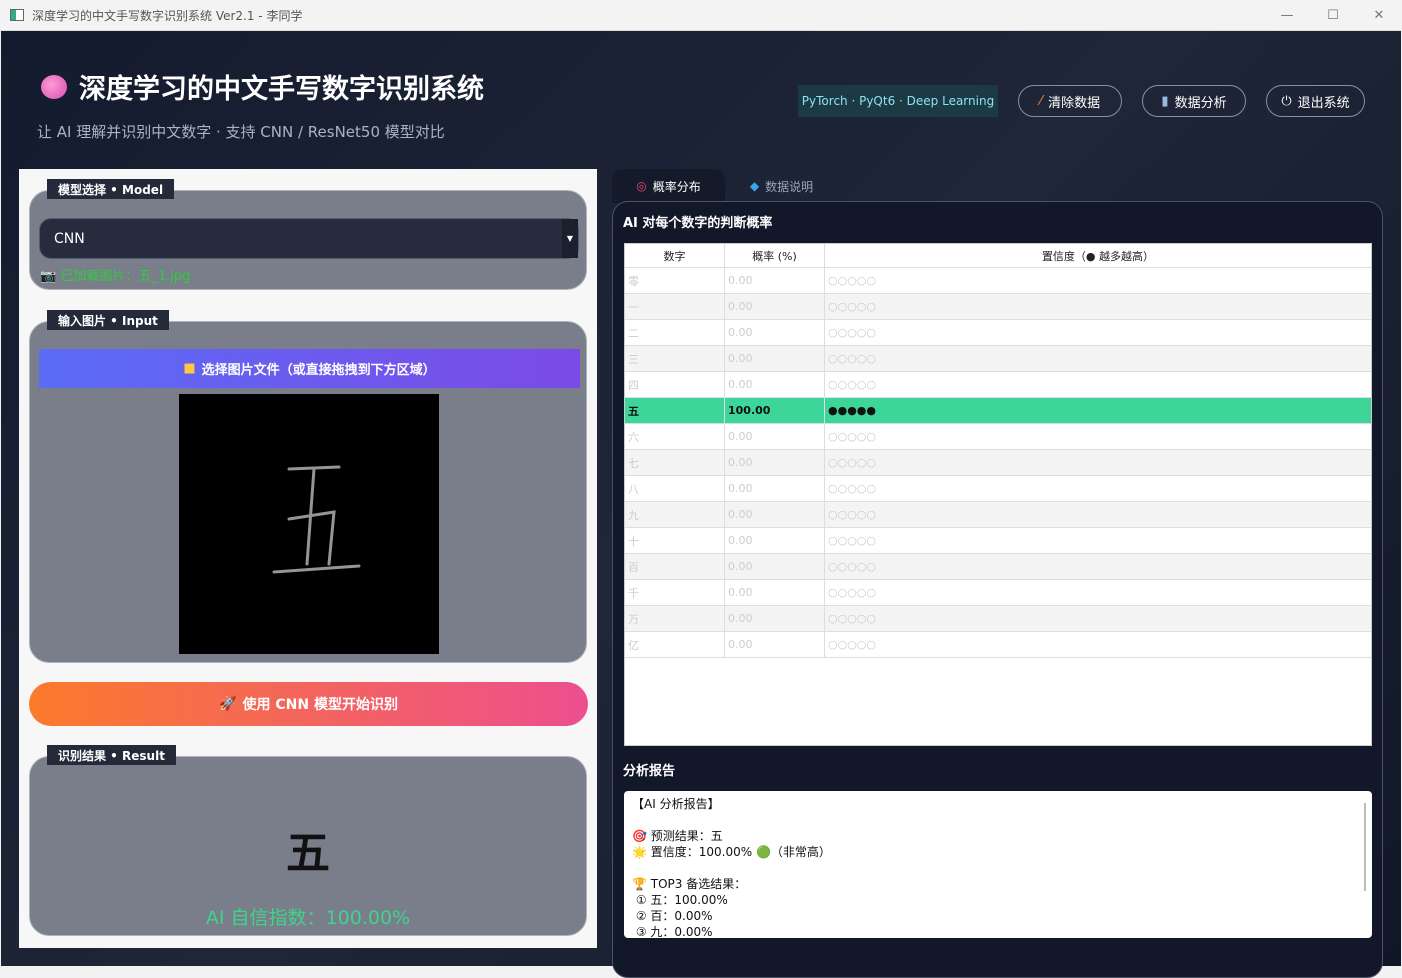 The image size is (1402, 978). I want to click on header-confidence: 置信度（● 越多越高）, so click(1098, 255).